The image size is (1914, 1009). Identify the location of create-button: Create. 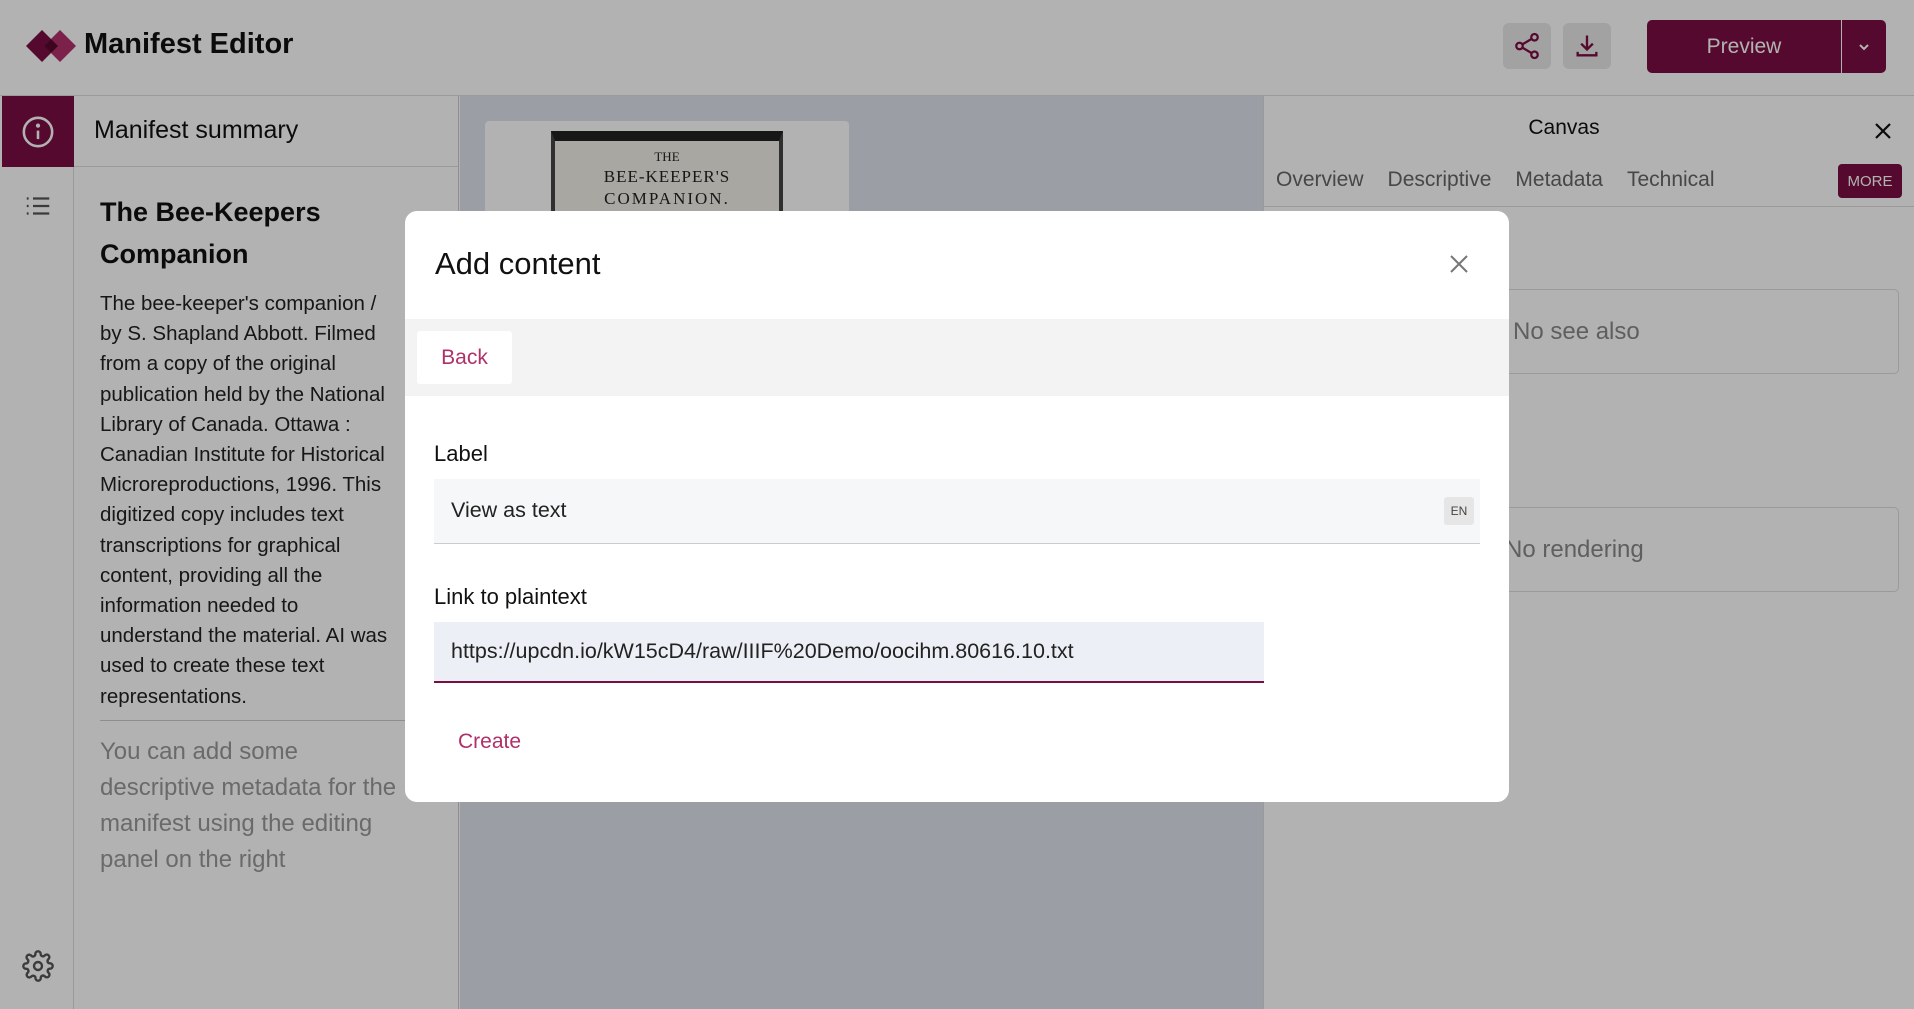
(489, 742).